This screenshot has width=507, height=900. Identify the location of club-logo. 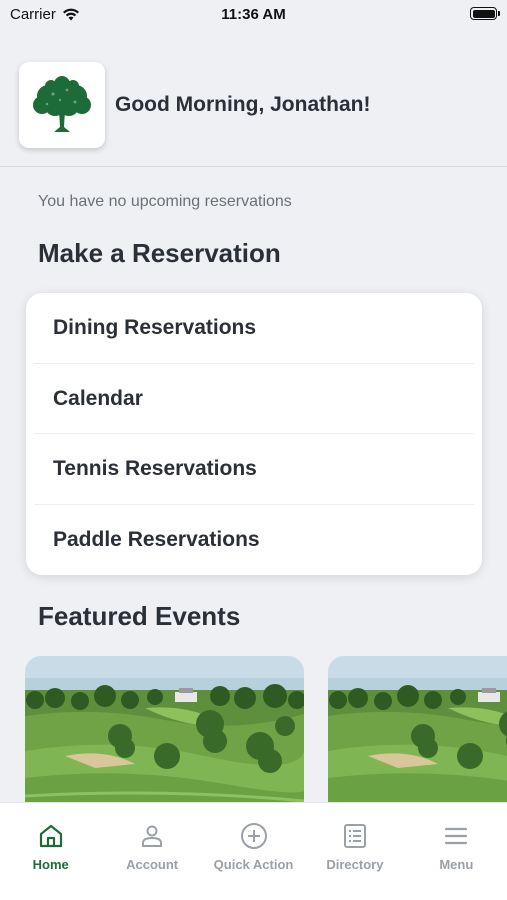
(62, 105).